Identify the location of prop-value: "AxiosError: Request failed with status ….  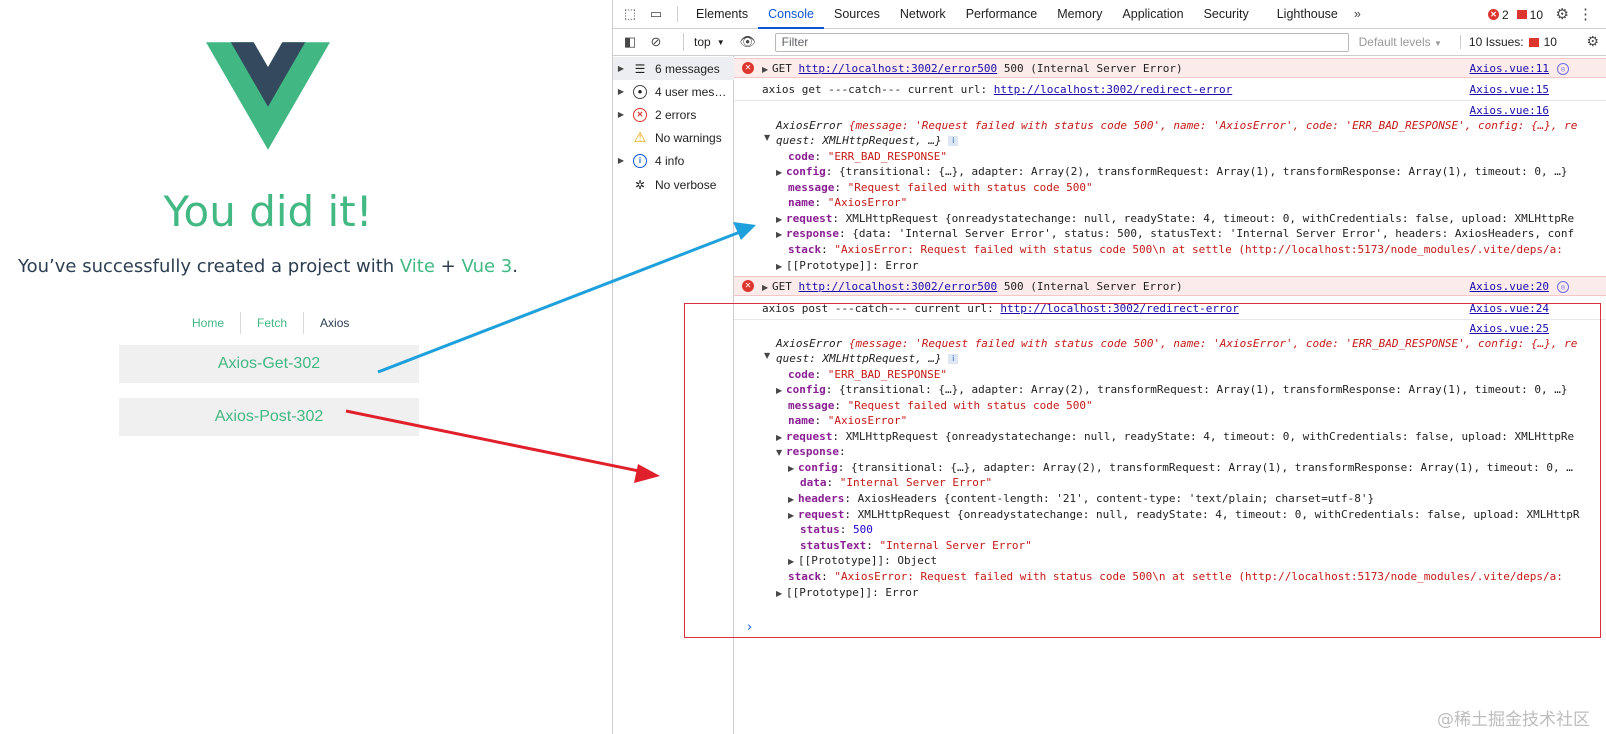
(1198, 576).